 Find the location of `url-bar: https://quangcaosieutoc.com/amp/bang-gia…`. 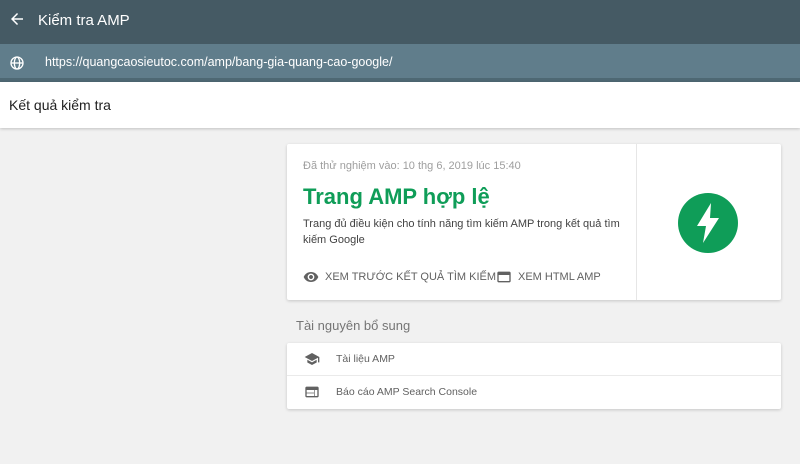

url-bar: https://quangcaosieutoc.com/amp/bang-gia… is located at coordinates (400, 62).